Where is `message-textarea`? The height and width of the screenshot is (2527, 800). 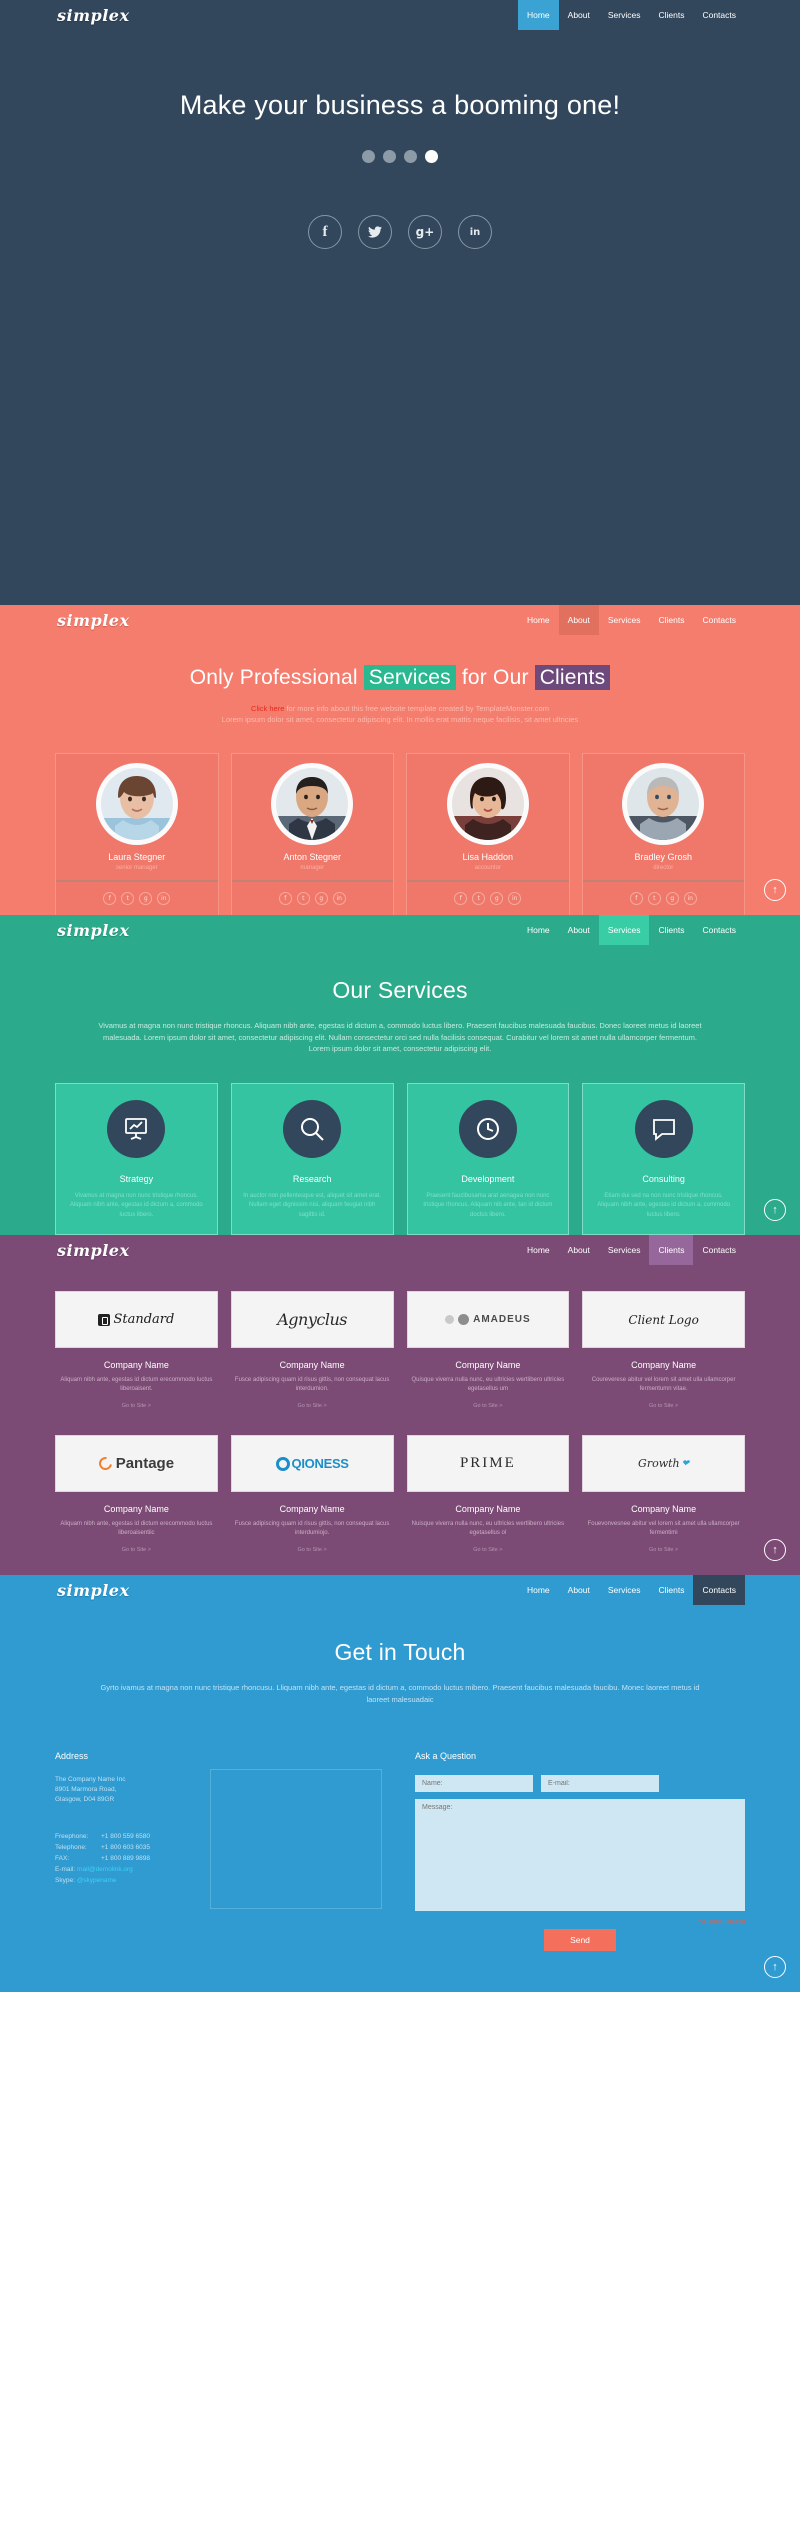
message-textarea is located at coordinates (580, 1855).